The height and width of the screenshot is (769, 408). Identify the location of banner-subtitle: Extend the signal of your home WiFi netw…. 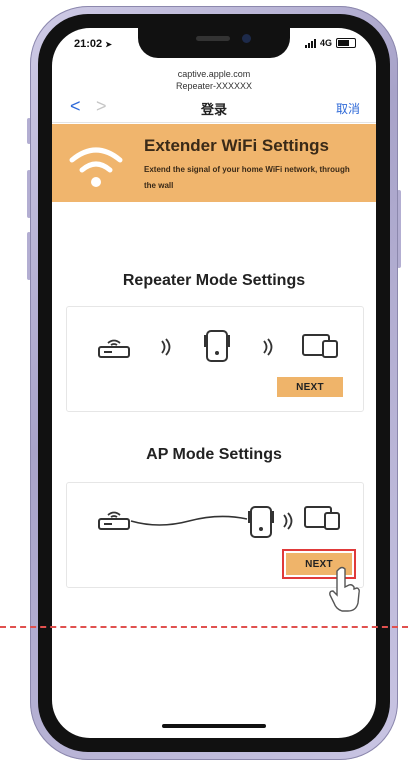
(247, 177).